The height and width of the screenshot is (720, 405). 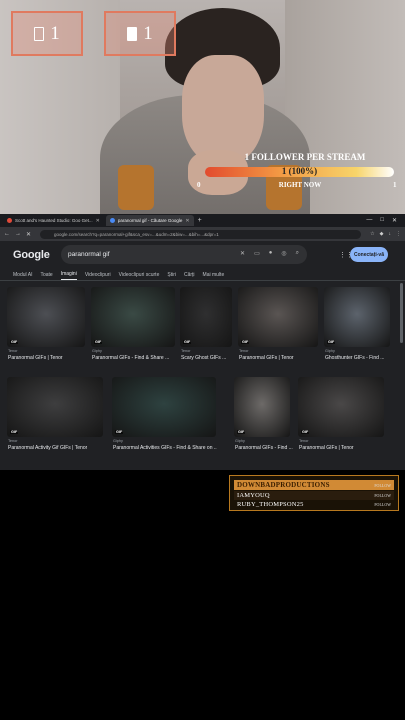 What do you see at coordinates (283, 485) in the screenshot?
I see `follower-name: DOWNBADPRODUCTIONS` at bounding box center [283, 485].